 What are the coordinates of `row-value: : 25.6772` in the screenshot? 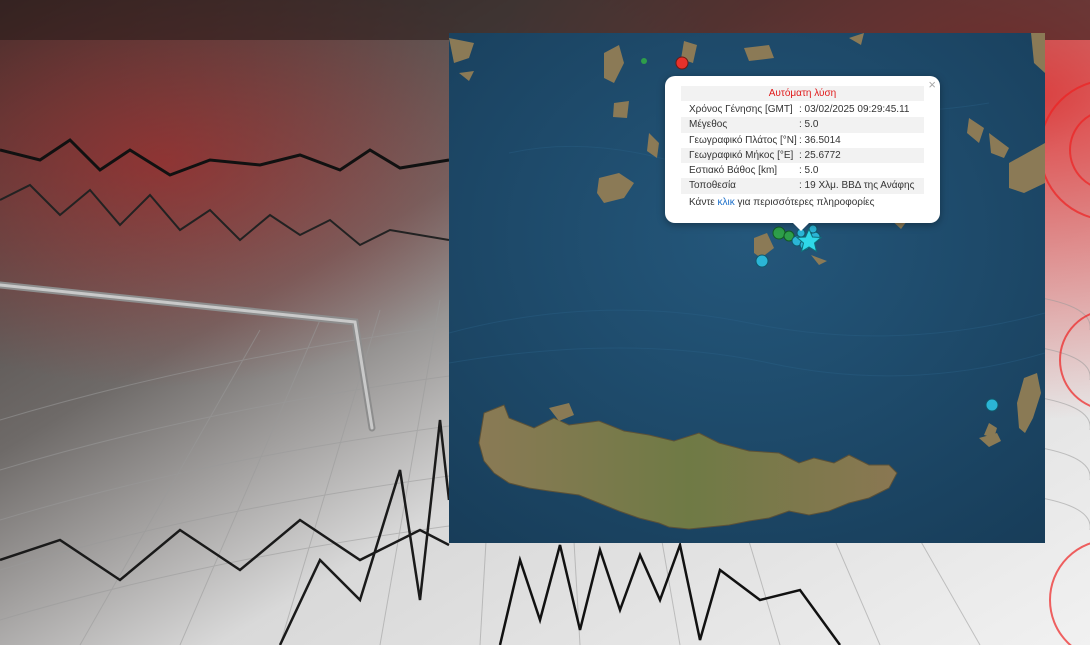 It's located at (820, 155).